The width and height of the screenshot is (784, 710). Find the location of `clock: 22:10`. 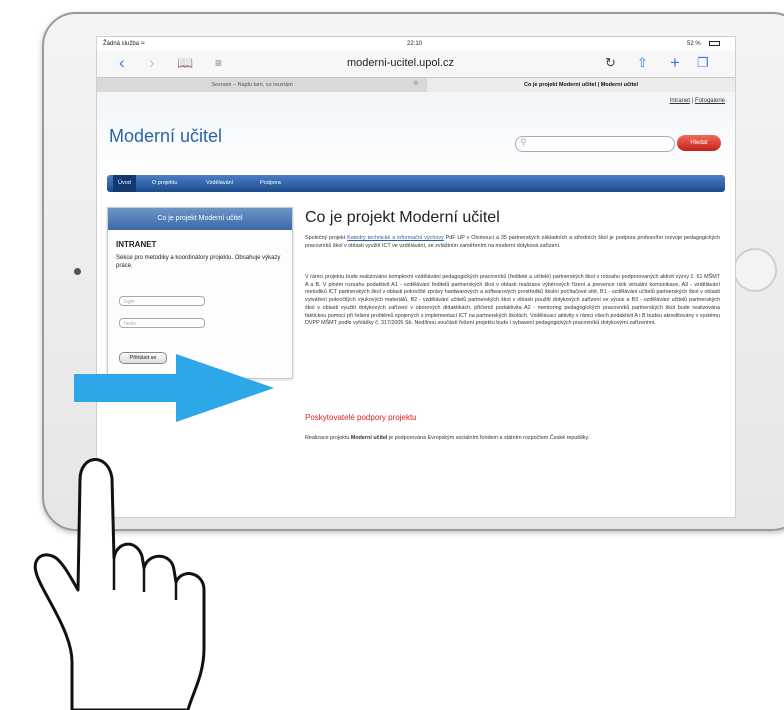

clock: 22:10 is located at coordinates (415, 44).